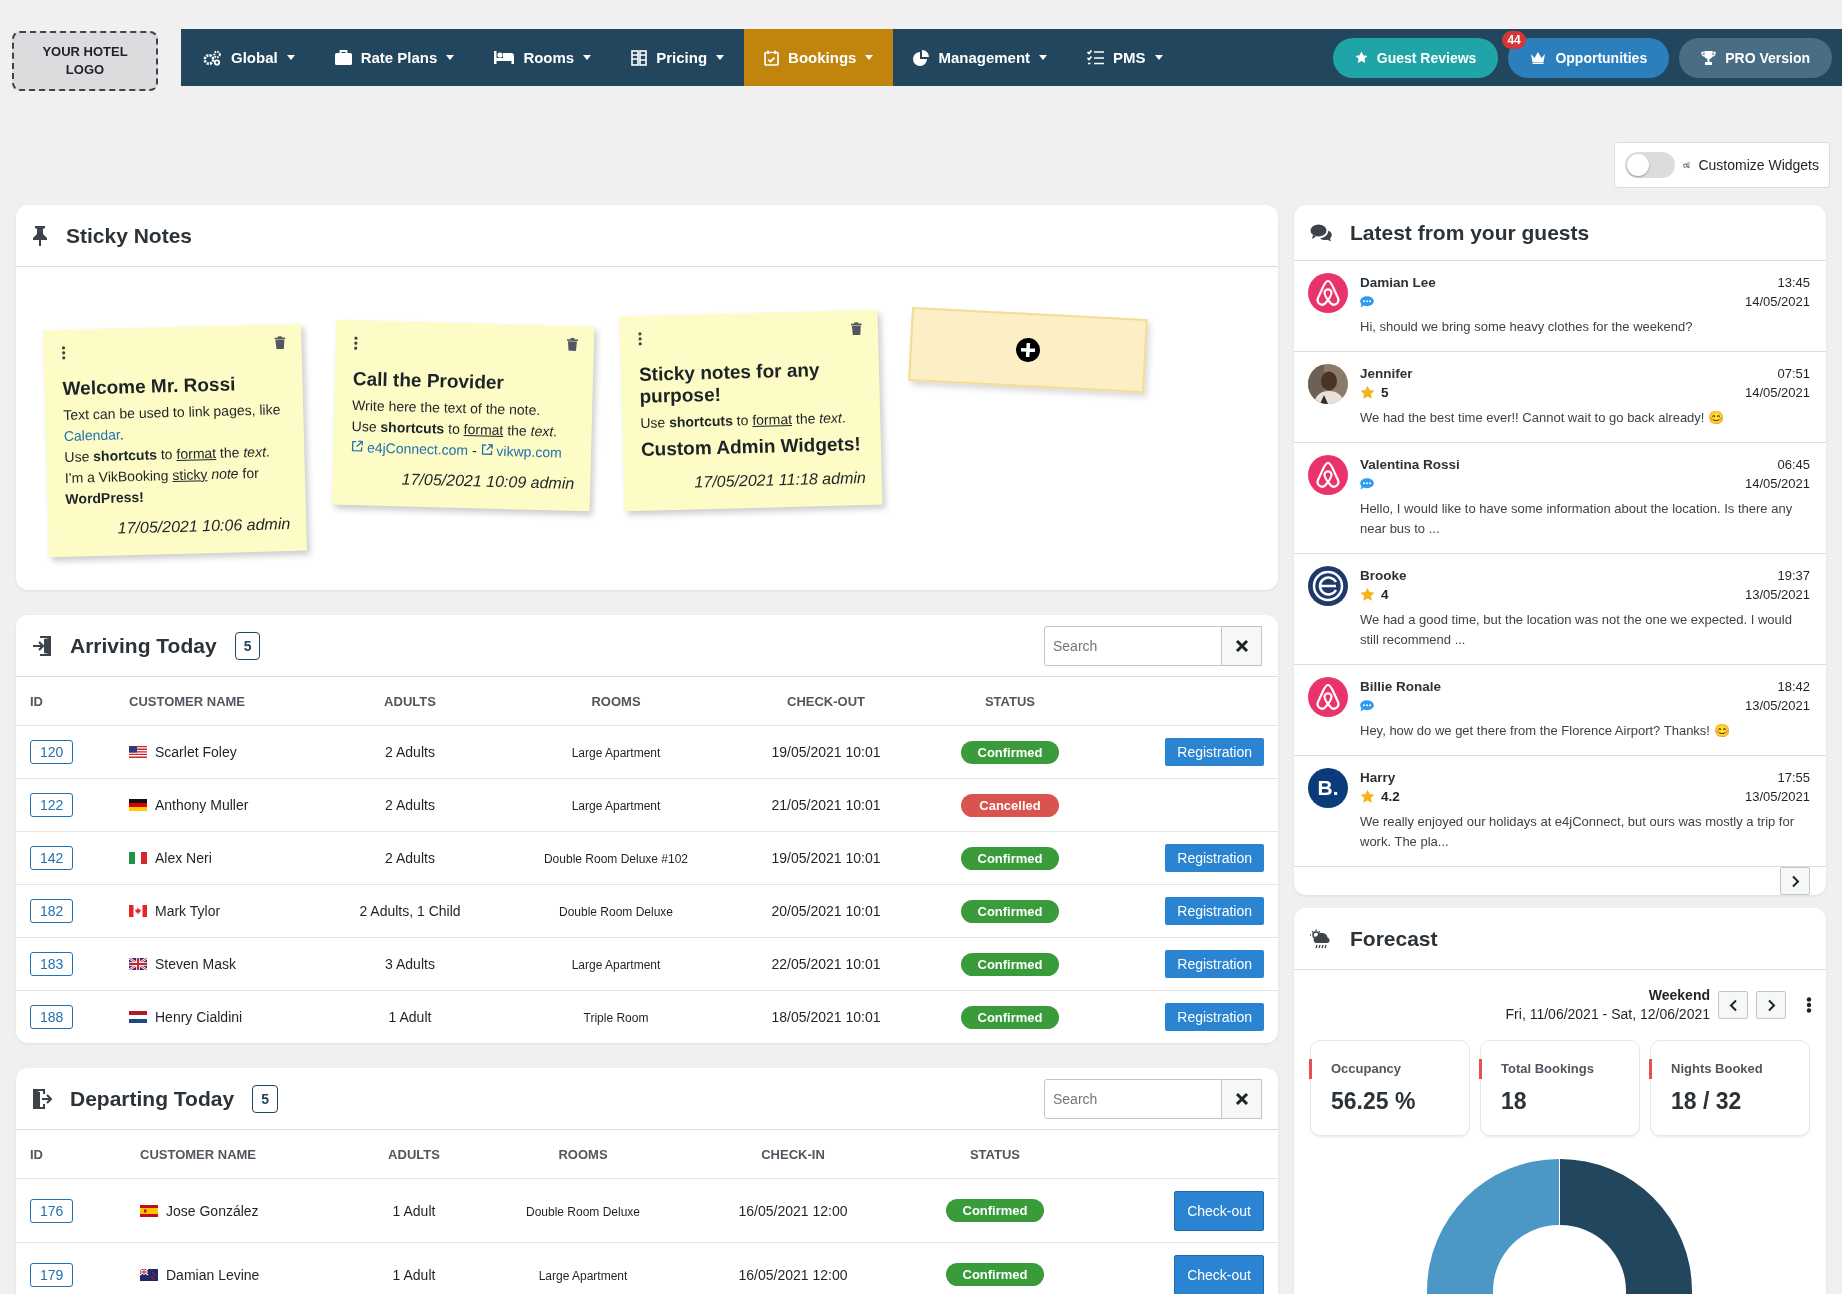  Describe the element at coordinates (1328, 293) in the screenshot. I see `loop-logo-icon` at that location.